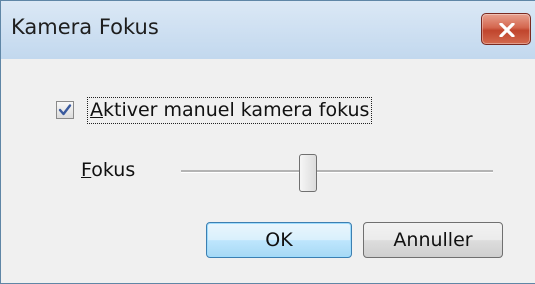  I want to click on manual-focus-checkbox, so click(65, 110).